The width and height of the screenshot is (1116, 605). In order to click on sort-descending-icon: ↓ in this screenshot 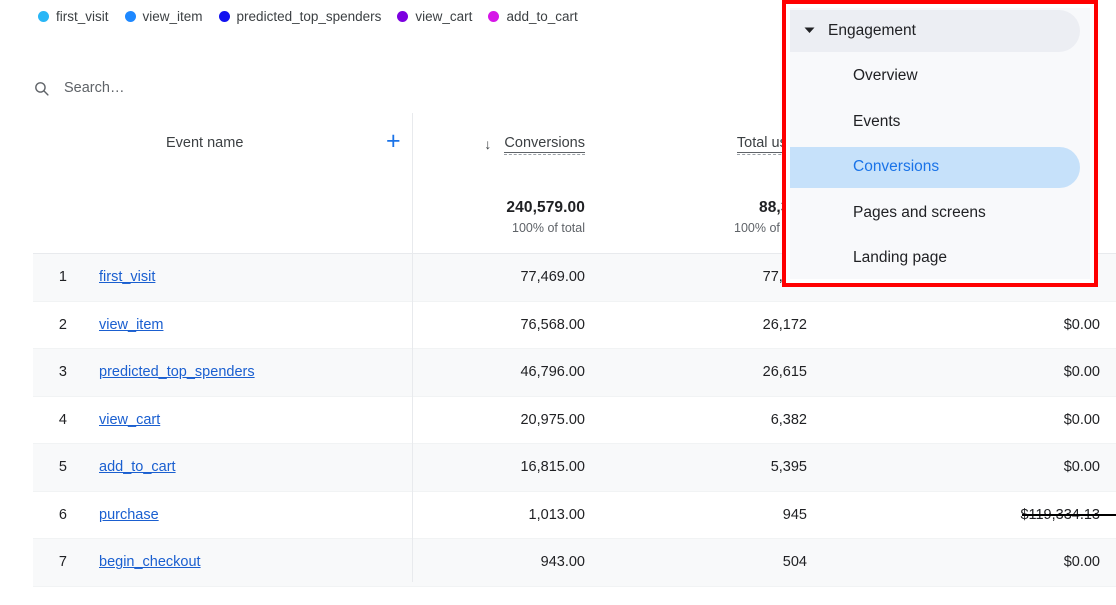, I will do `click(487, 144)`.